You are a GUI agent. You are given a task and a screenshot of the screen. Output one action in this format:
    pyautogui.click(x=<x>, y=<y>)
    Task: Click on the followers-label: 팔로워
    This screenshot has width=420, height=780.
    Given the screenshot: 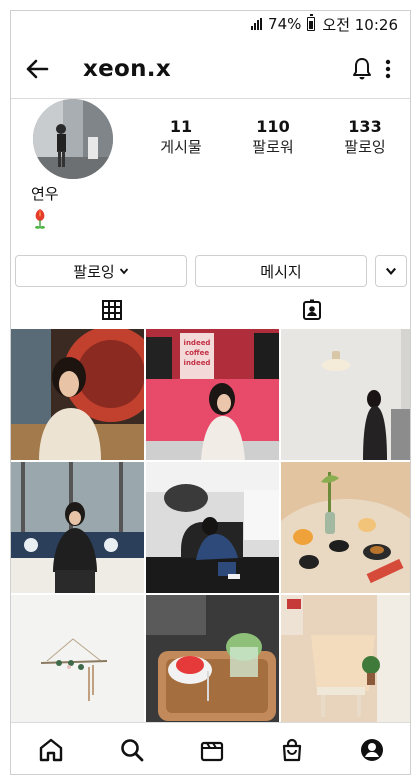 What is the action you would take?
    pyautogui.click(x=273, y=147)
    